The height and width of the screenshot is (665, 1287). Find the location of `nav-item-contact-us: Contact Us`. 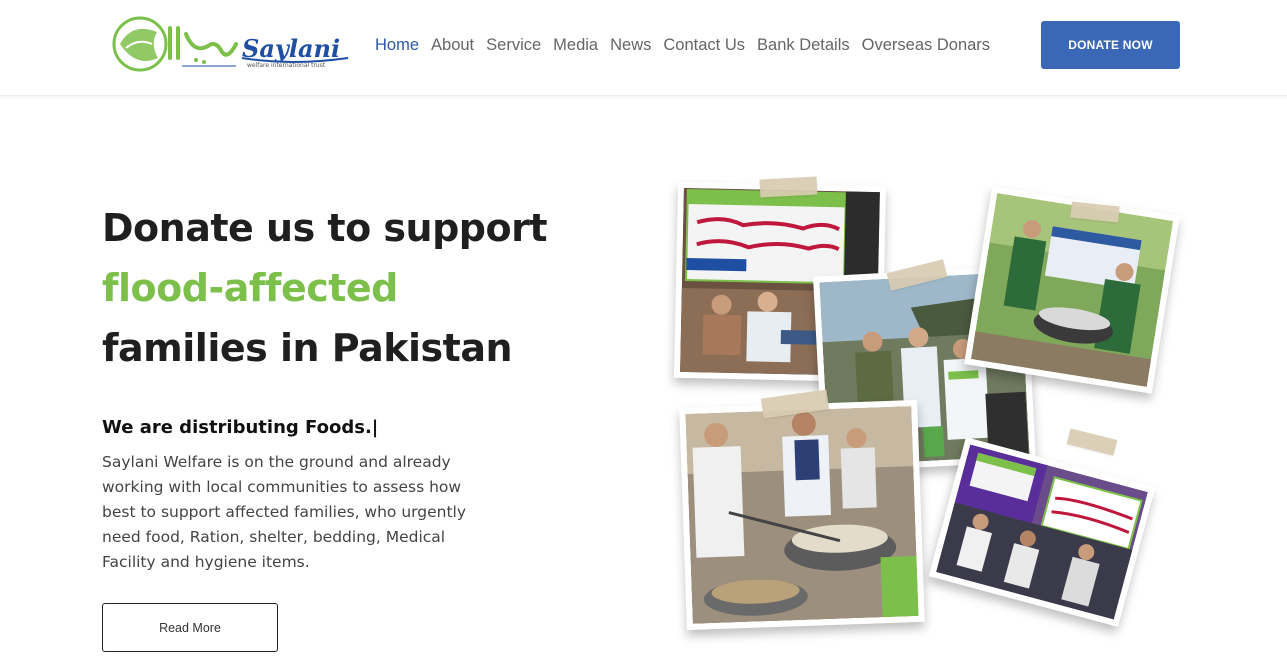

nav-item-contact-us: Contact Us is located at coordinates (704, 45).